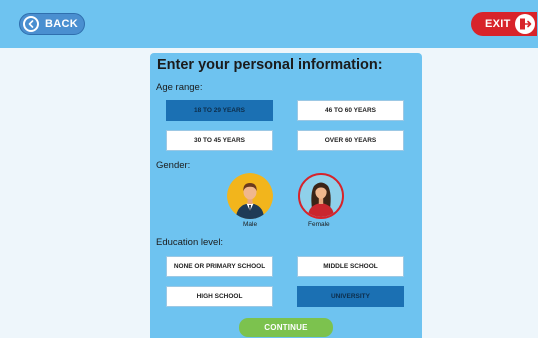  Describe the element at coordinates (173, 165) in the screenshot. I see `gender-label: Gender:` at that location.